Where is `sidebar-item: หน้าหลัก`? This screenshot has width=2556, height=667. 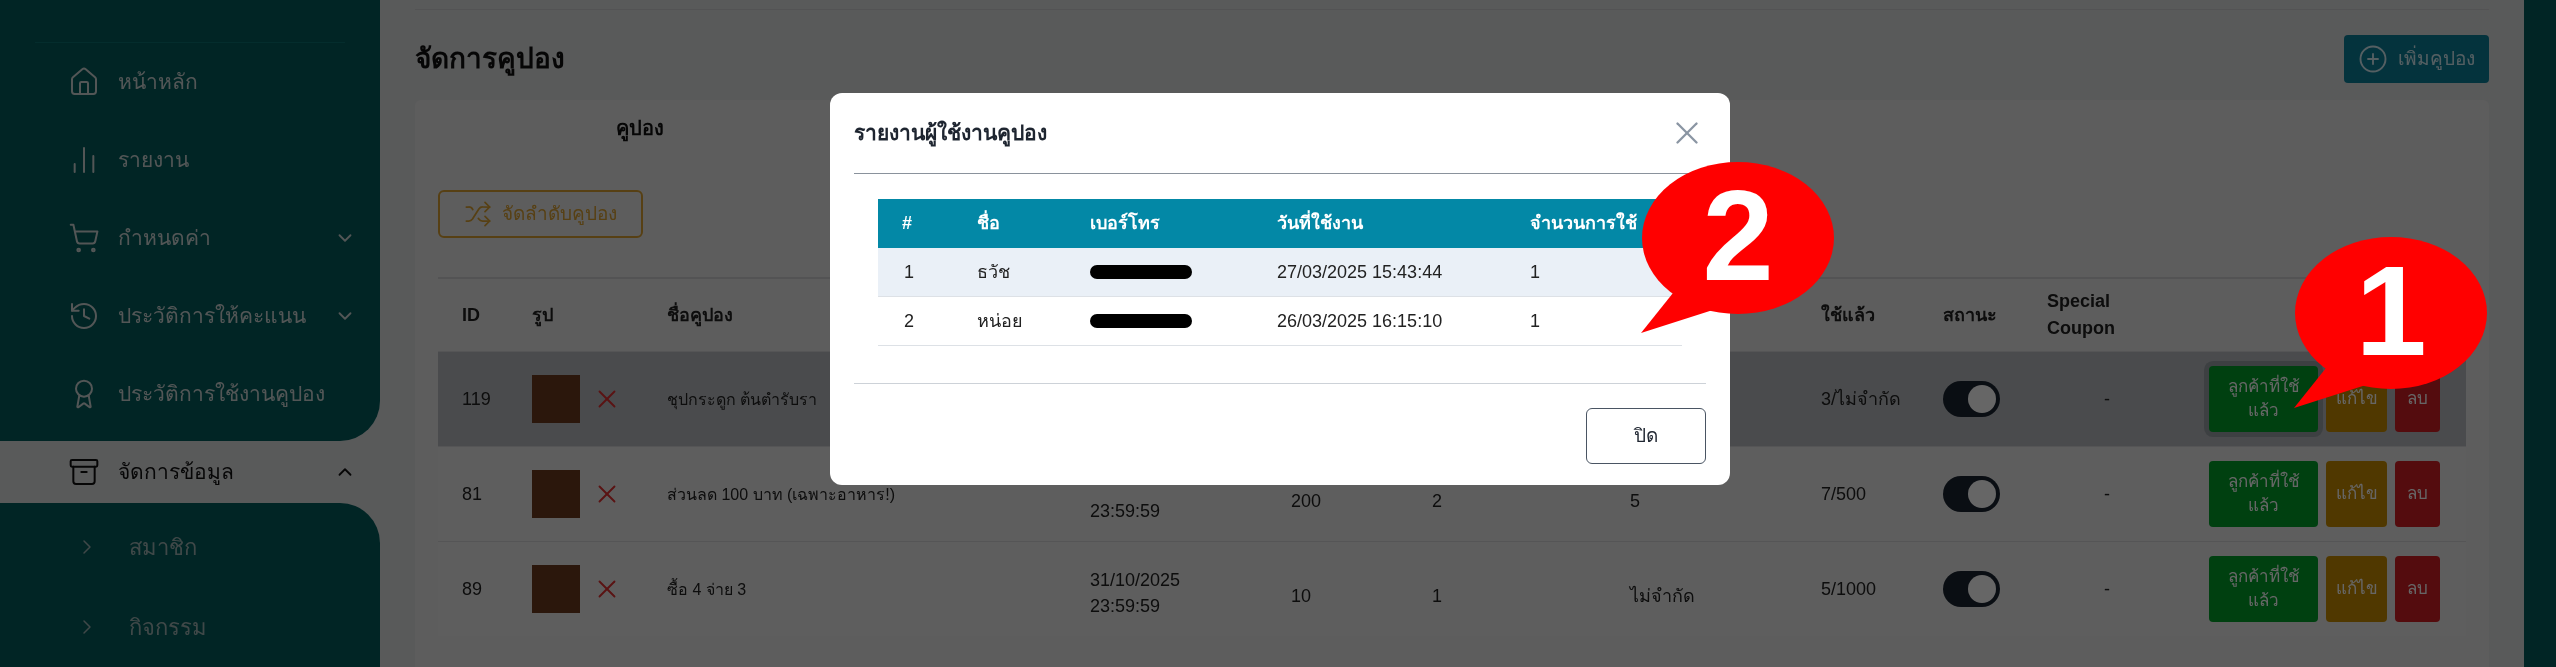 sidebar-item: หน้าหลัก is located at coordinates (207, 82).